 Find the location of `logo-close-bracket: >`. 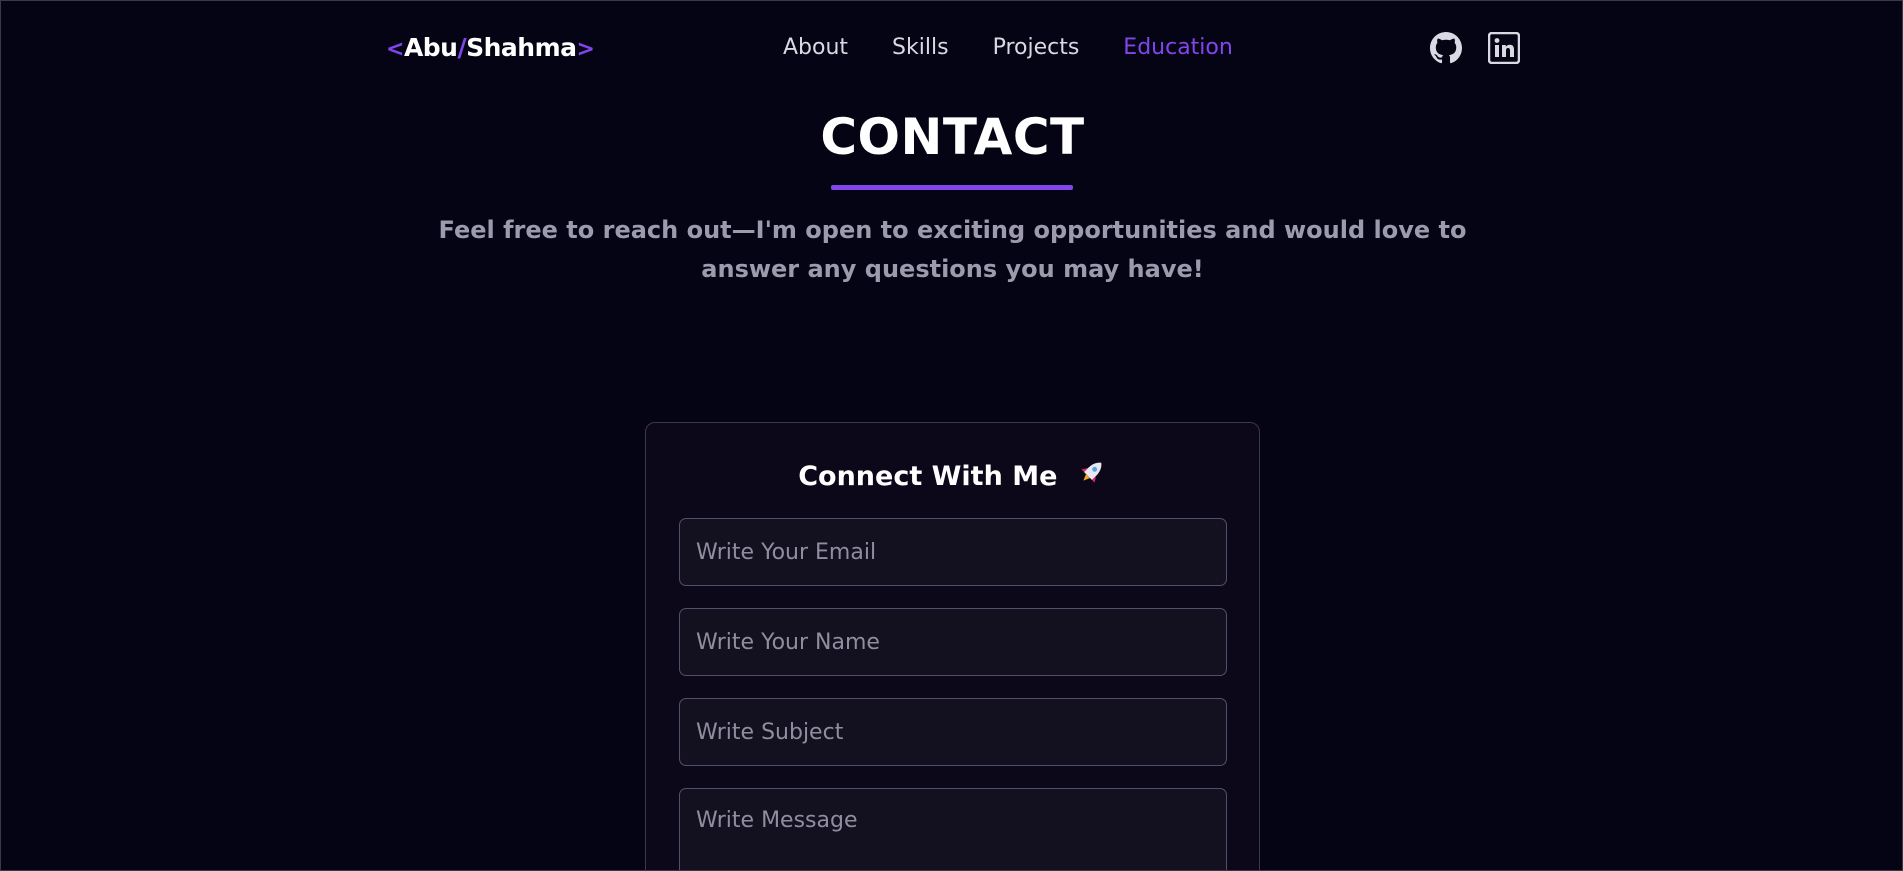

logo-close-bracket: > is located at coordinates (585, 49).